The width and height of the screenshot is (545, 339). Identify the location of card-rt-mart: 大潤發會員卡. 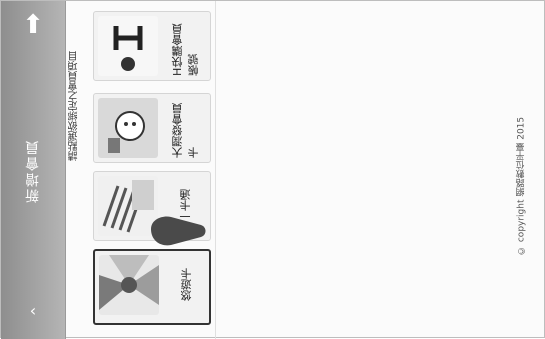
(152, 128).